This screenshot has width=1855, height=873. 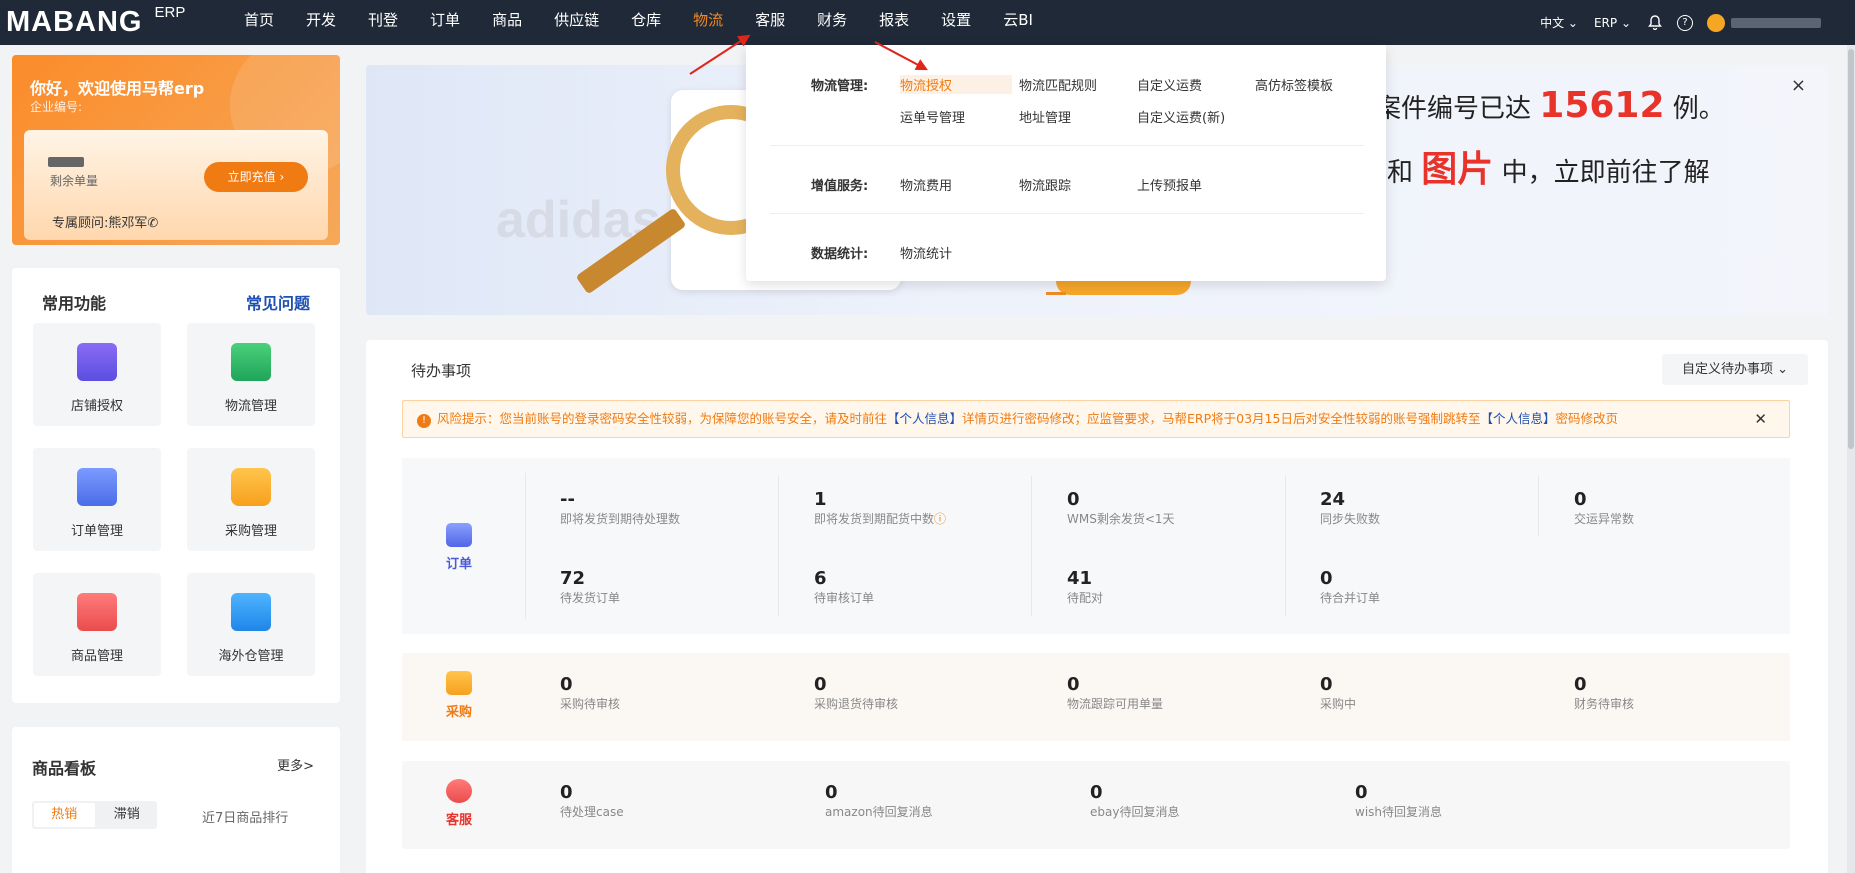 What do you see at coordinates (64, 815) in the screenshot?
I see `tab-hot: 热销` at bounding box center [64, 815].